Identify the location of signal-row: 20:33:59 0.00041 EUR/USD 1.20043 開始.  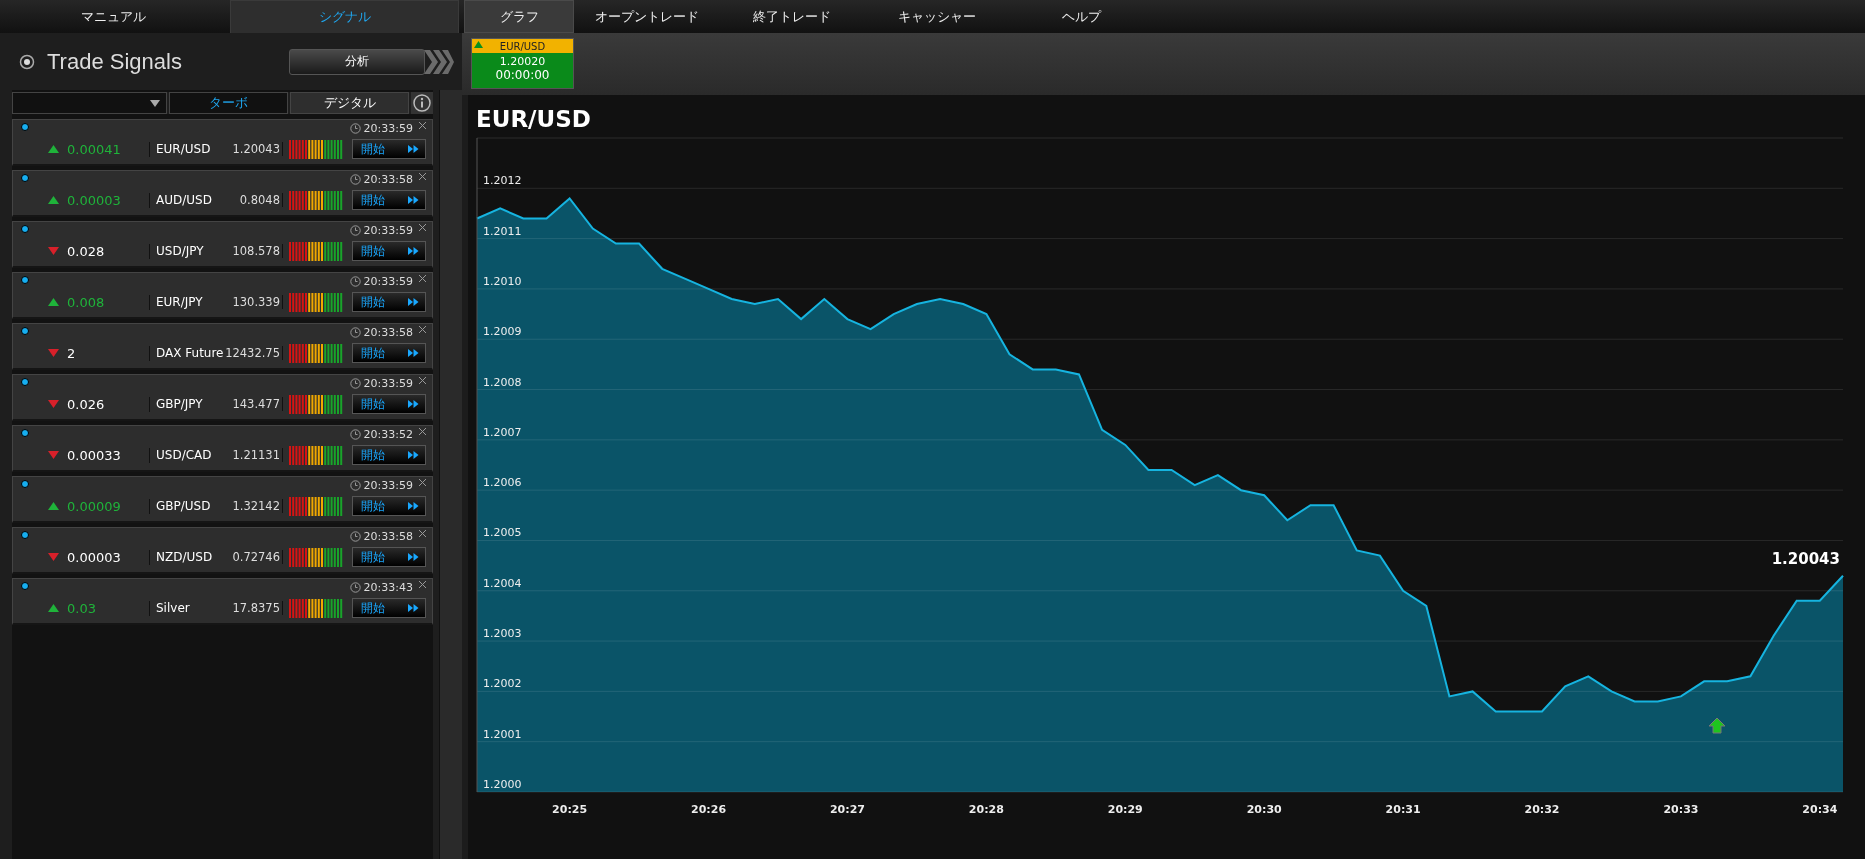
(222, 142).